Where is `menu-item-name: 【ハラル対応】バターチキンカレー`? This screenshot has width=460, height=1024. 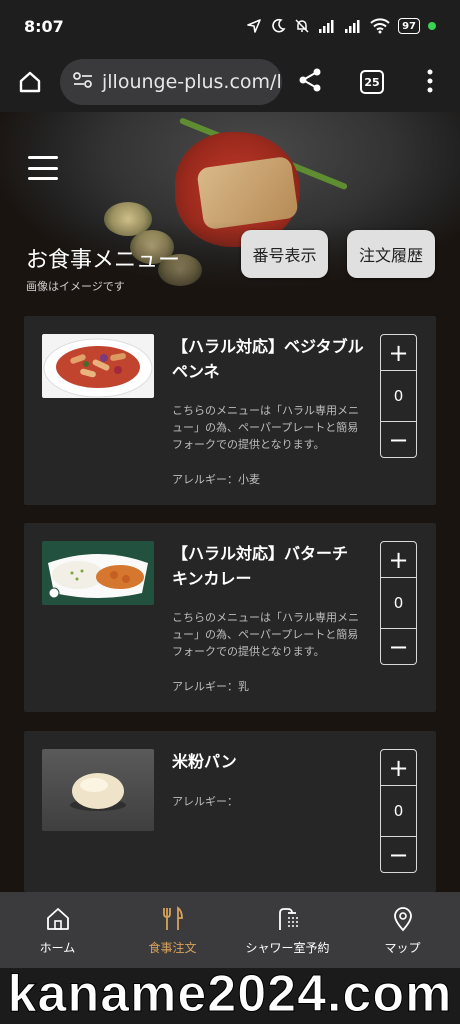 menu-item-name: 【ハラル対応】バターチキンカレー is located at coordinates (260, 566).